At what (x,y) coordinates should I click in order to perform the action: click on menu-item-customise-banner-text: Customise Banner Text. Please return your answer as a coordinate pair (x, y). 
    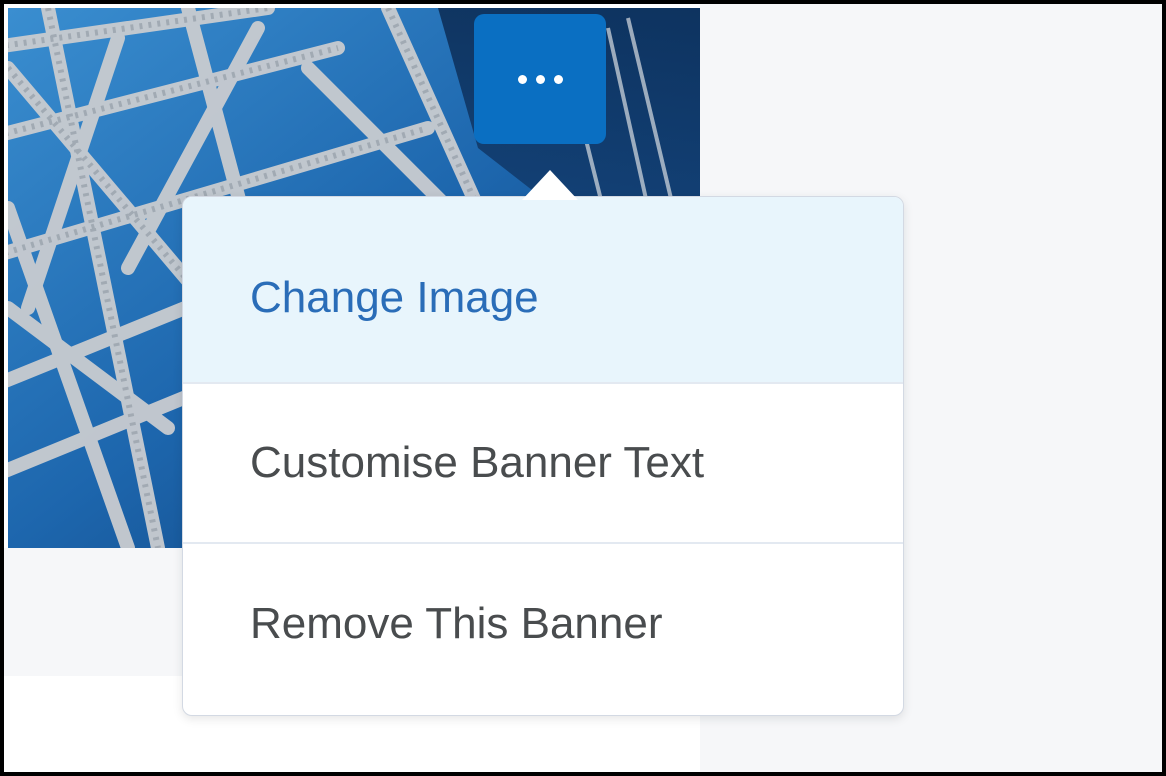
    Looking at the image, I should click on (543, 462).